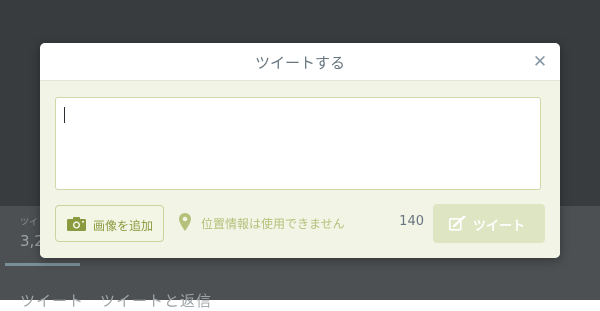 Image resolution: width=600 pixels, height=311 pixels. I want to click on active-stat-underline, so click(42, 264).